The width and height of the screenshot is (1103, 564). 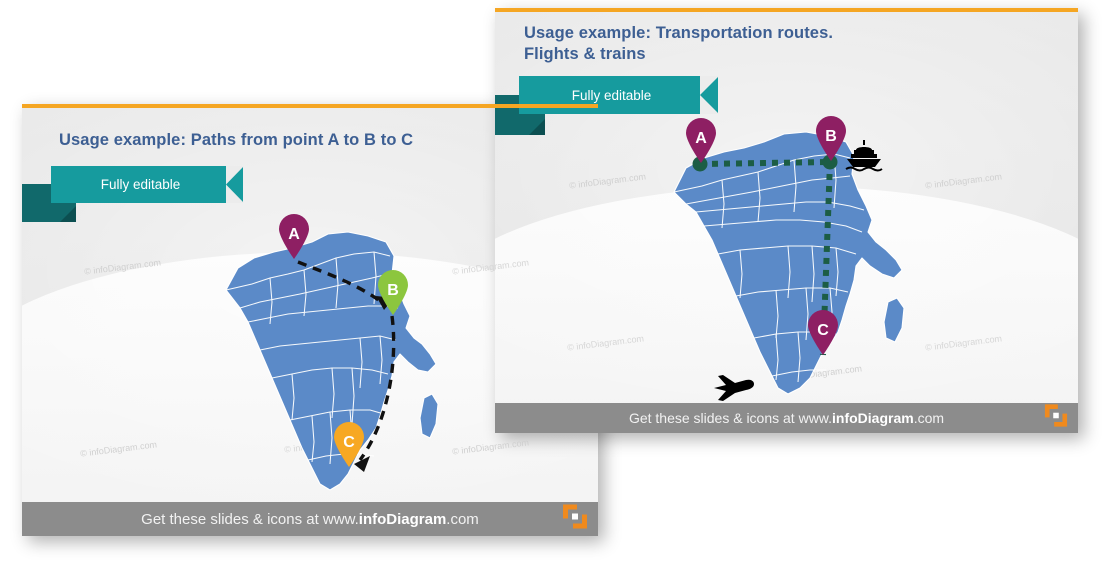 What do you see at coordinates (790, 260) in the screenshot?
I see `africa-map-transport: A B C` at bounding box center [790, 260].